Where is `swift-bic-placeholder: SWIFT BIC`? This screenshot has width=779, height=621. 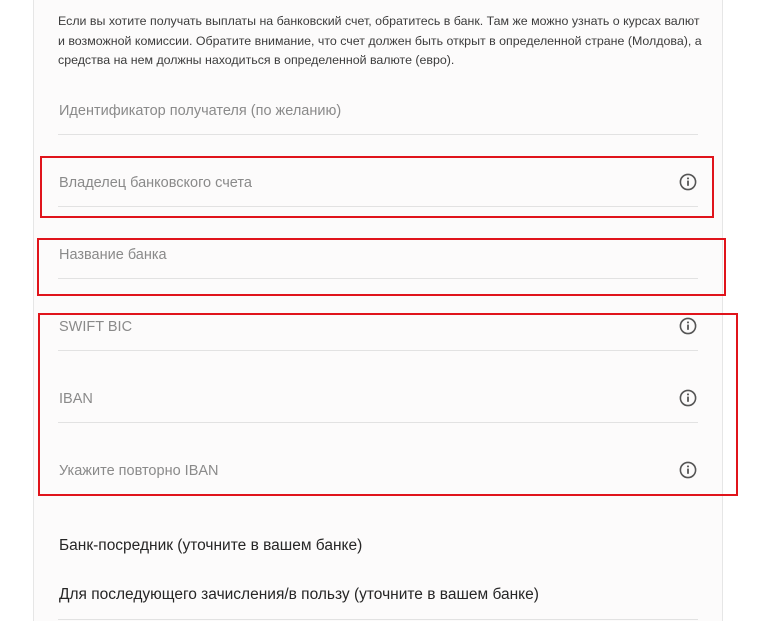 swift-bic-placeholder: SWIFT BIC is located at coordinates (96, 327).